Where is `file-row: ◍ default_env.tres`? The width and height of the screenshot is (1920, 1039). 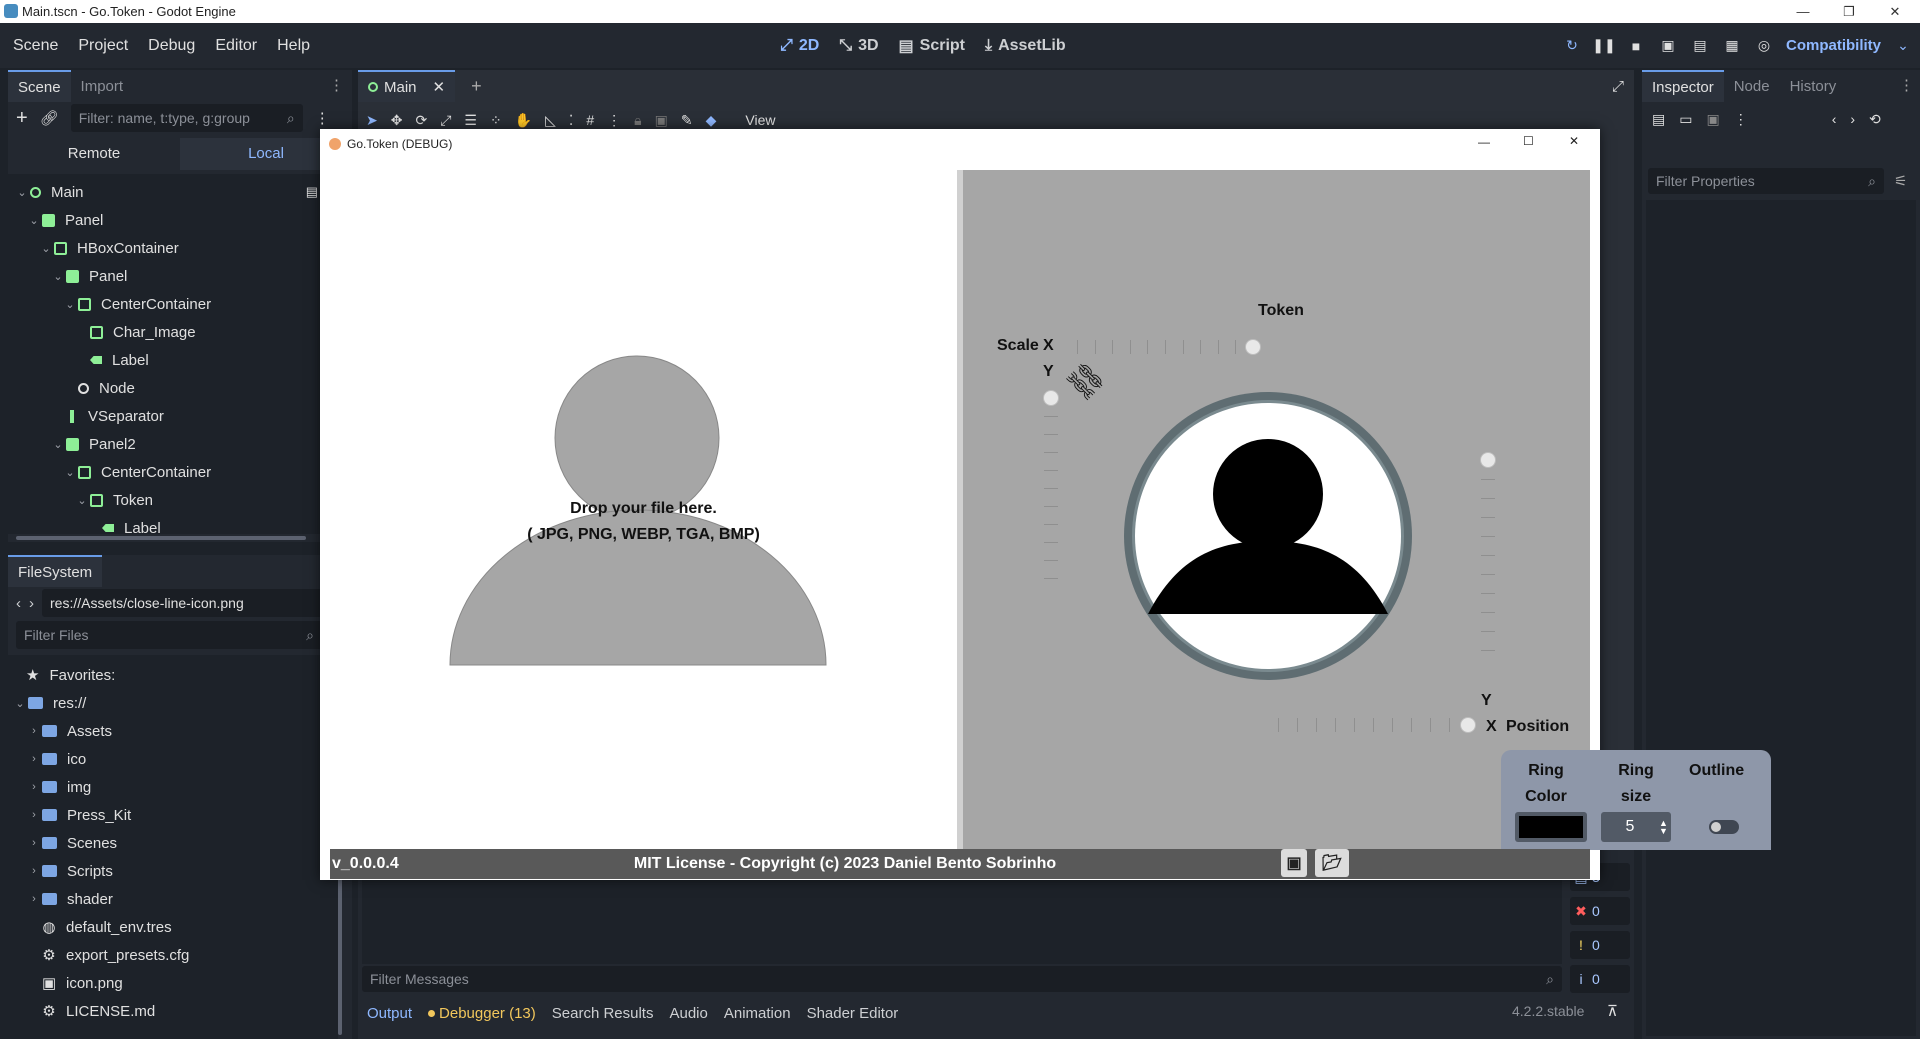 file-row: ◍ default_env.tres is located at coordinates (106, 927).